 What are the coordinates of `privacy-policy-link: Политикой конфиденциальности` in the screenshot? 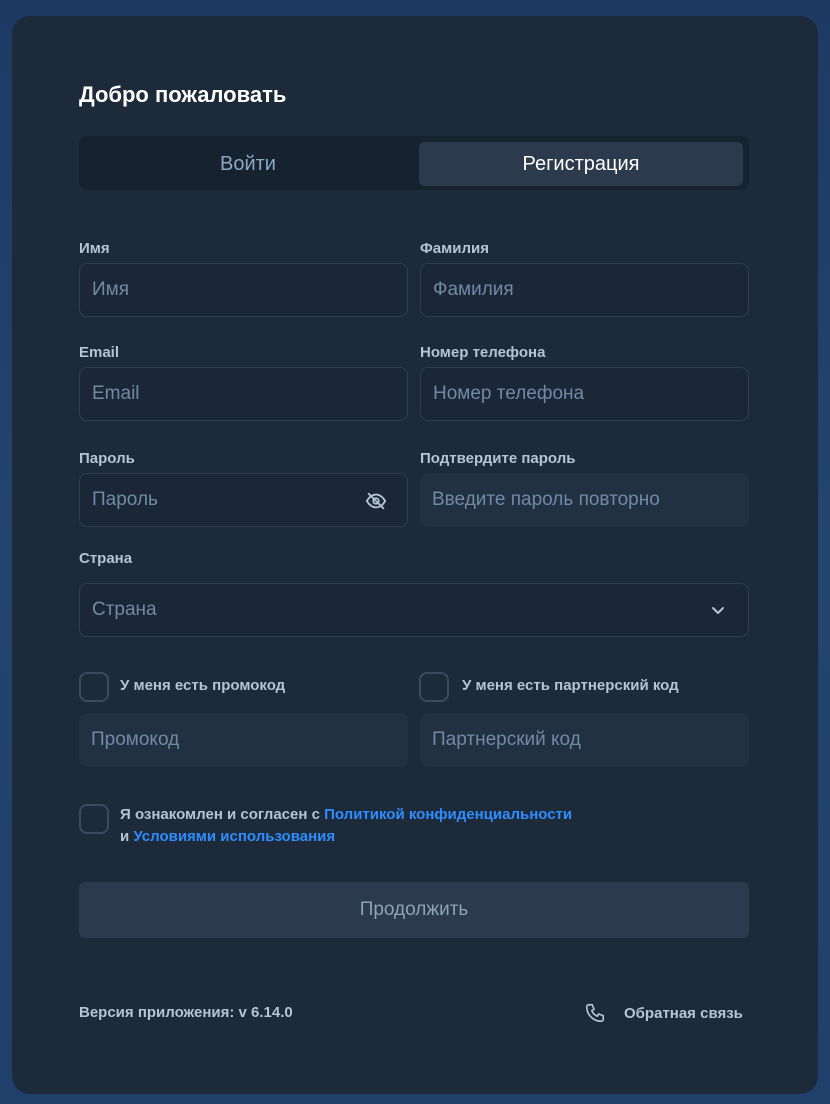 It's located at (448, 814).